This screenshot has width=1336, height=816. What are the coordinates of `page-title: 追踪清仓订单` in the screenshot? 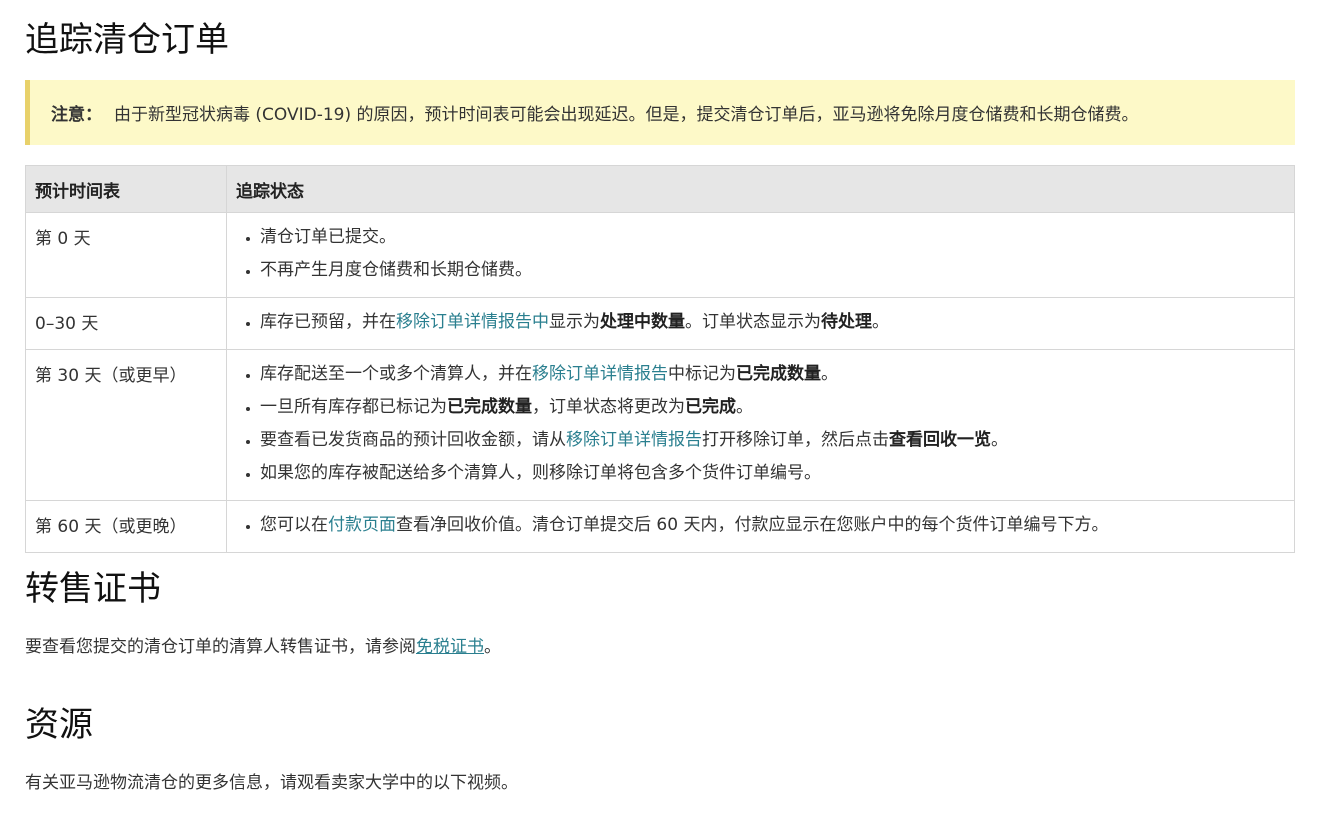 It's located at (127, 40).